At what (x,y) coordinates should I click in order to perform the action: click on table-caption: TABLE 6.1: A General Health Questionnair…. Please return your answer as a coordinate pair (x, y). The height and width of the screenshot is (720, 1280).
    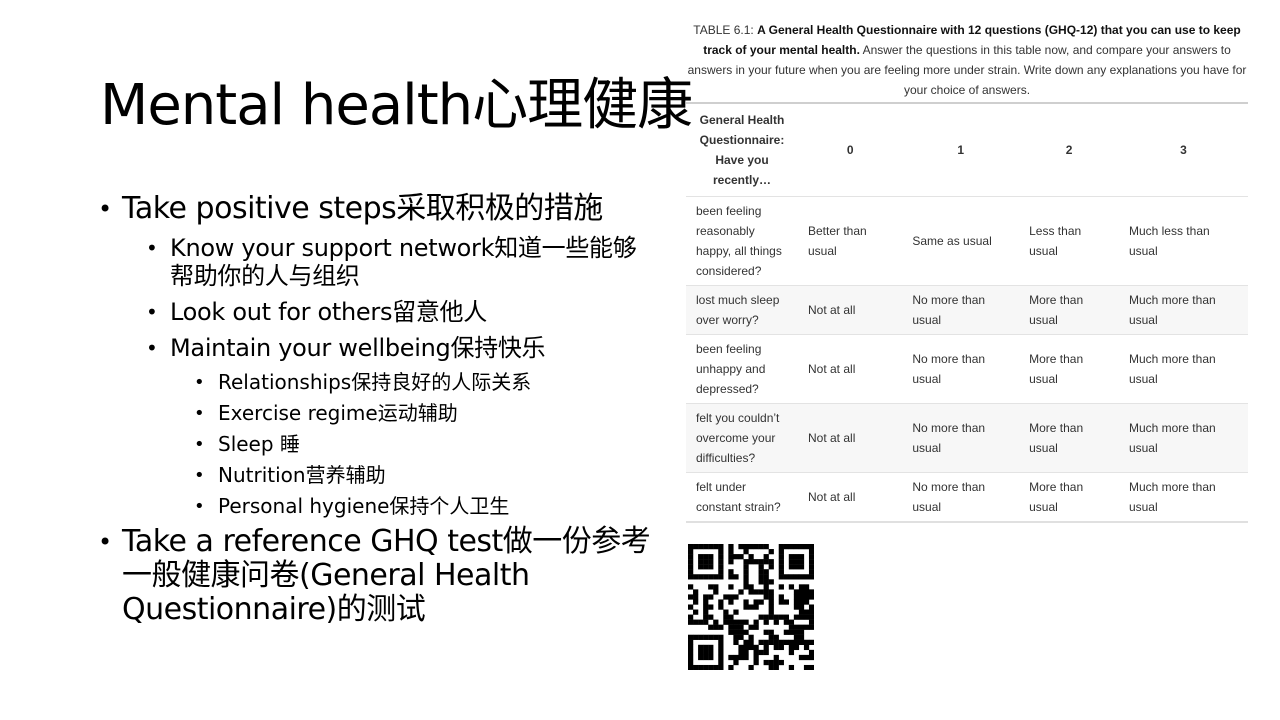
    Looking at the image, I should click on (967, 60).